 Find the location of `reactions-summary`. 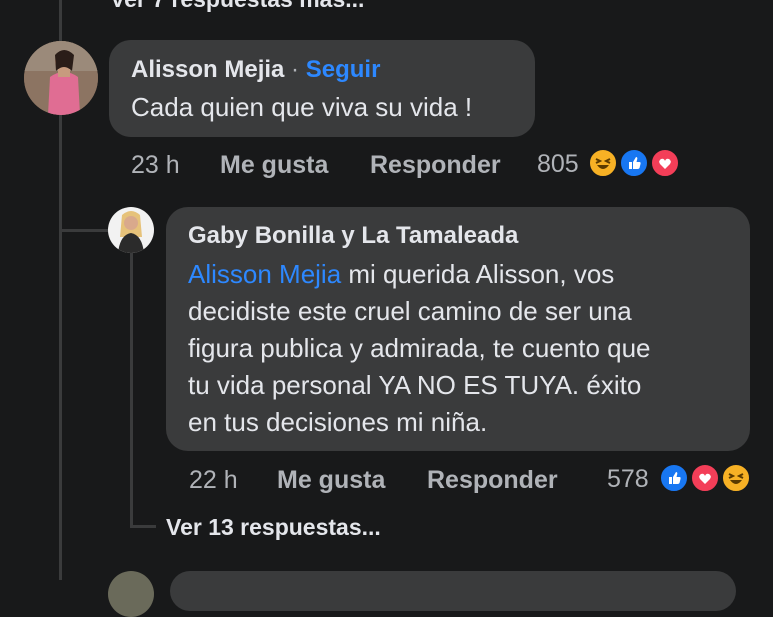

reactions-summary is located at coordinates (636, 164).